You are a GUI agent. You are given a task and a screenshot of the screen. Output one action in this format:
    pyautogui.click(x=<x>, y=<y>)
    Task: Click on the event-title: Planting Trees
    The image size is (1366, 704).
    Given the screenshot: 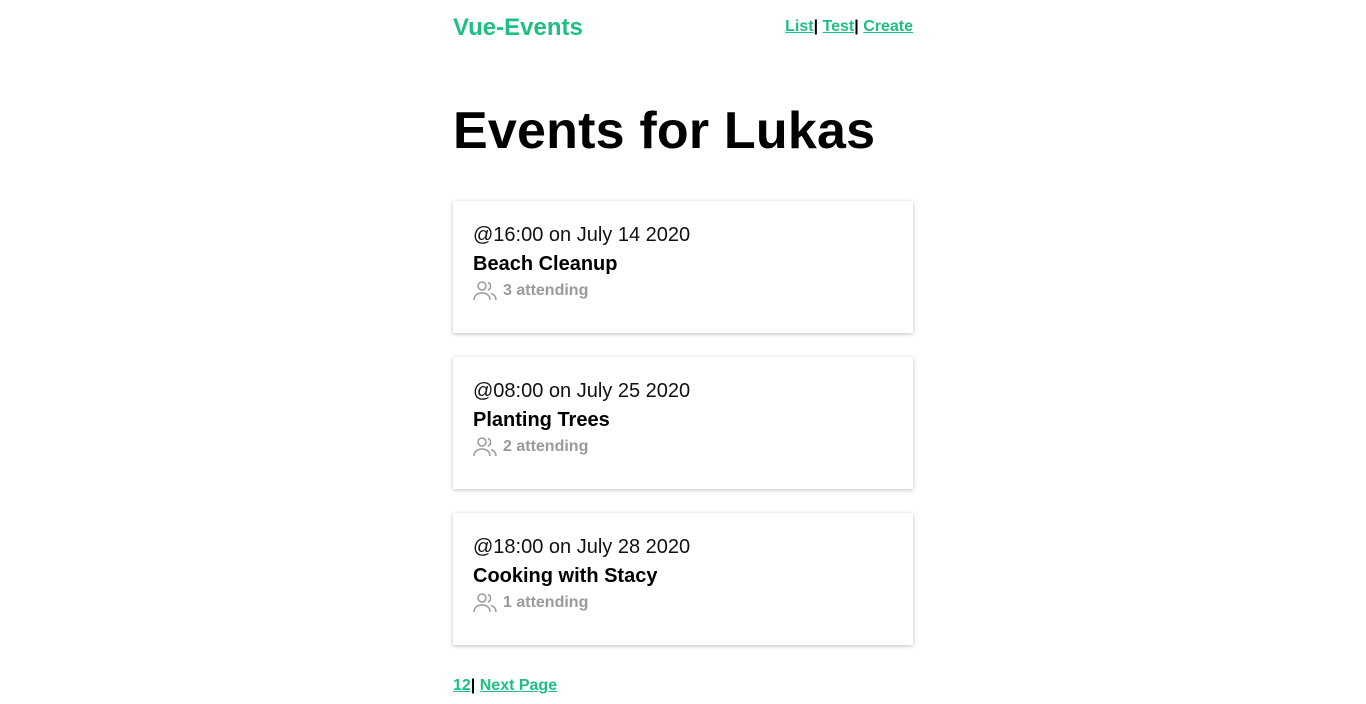 What is the action you would take?
    pyautogui.click(x=541, y=420)
    